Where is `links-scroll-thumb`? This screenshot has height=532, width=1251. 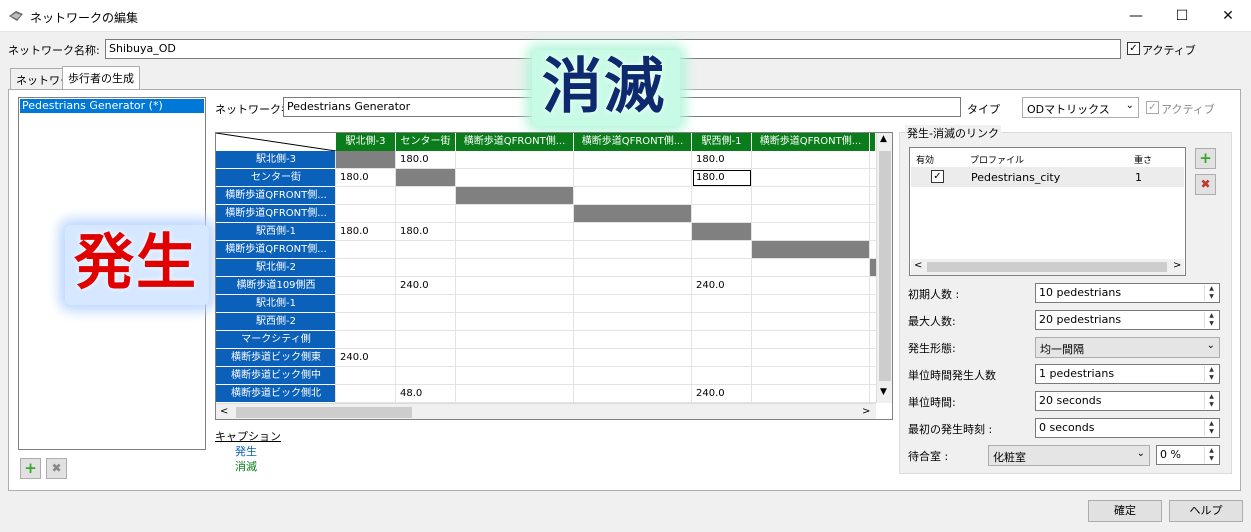 links-scroll-thumb is located at coordinates (1047, 267).